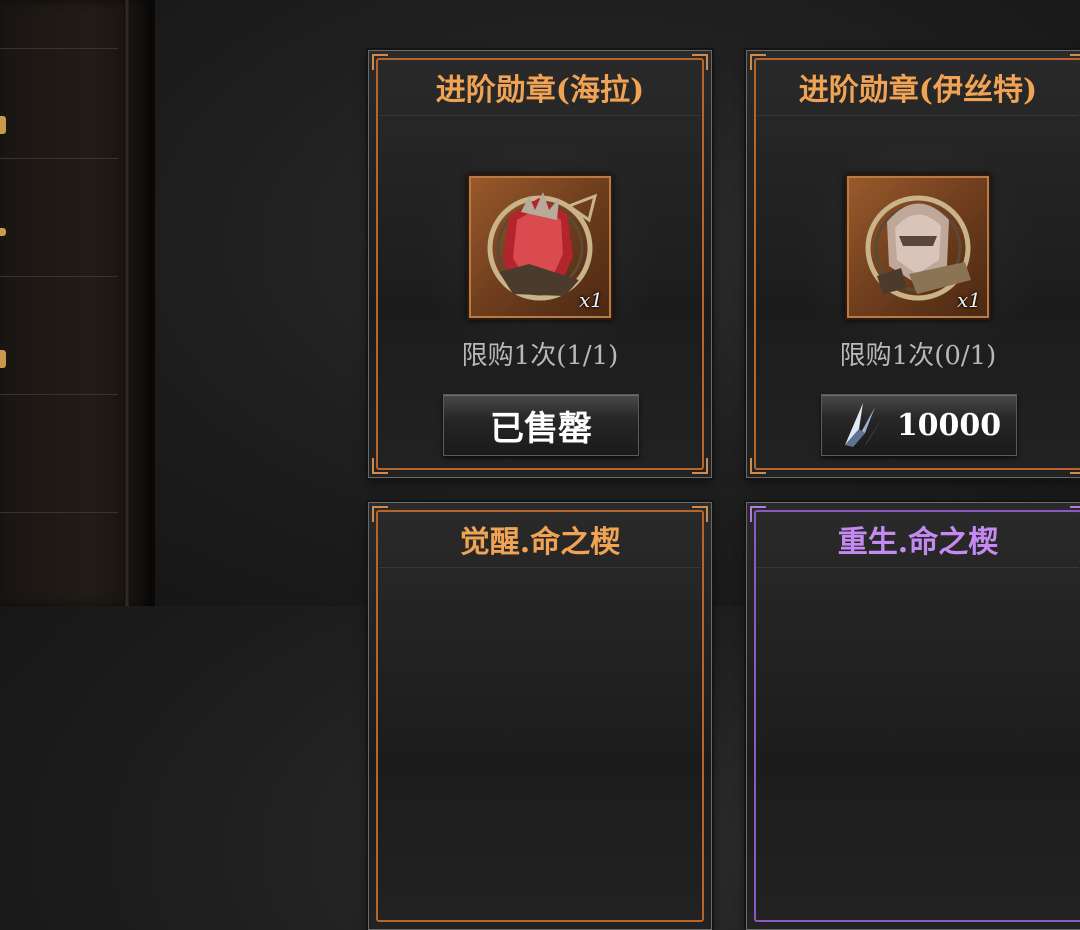 The width and height of the screenshot is (1080, 930). I want to click on item-title: 觉醒.命之楔, so click(540, 543).